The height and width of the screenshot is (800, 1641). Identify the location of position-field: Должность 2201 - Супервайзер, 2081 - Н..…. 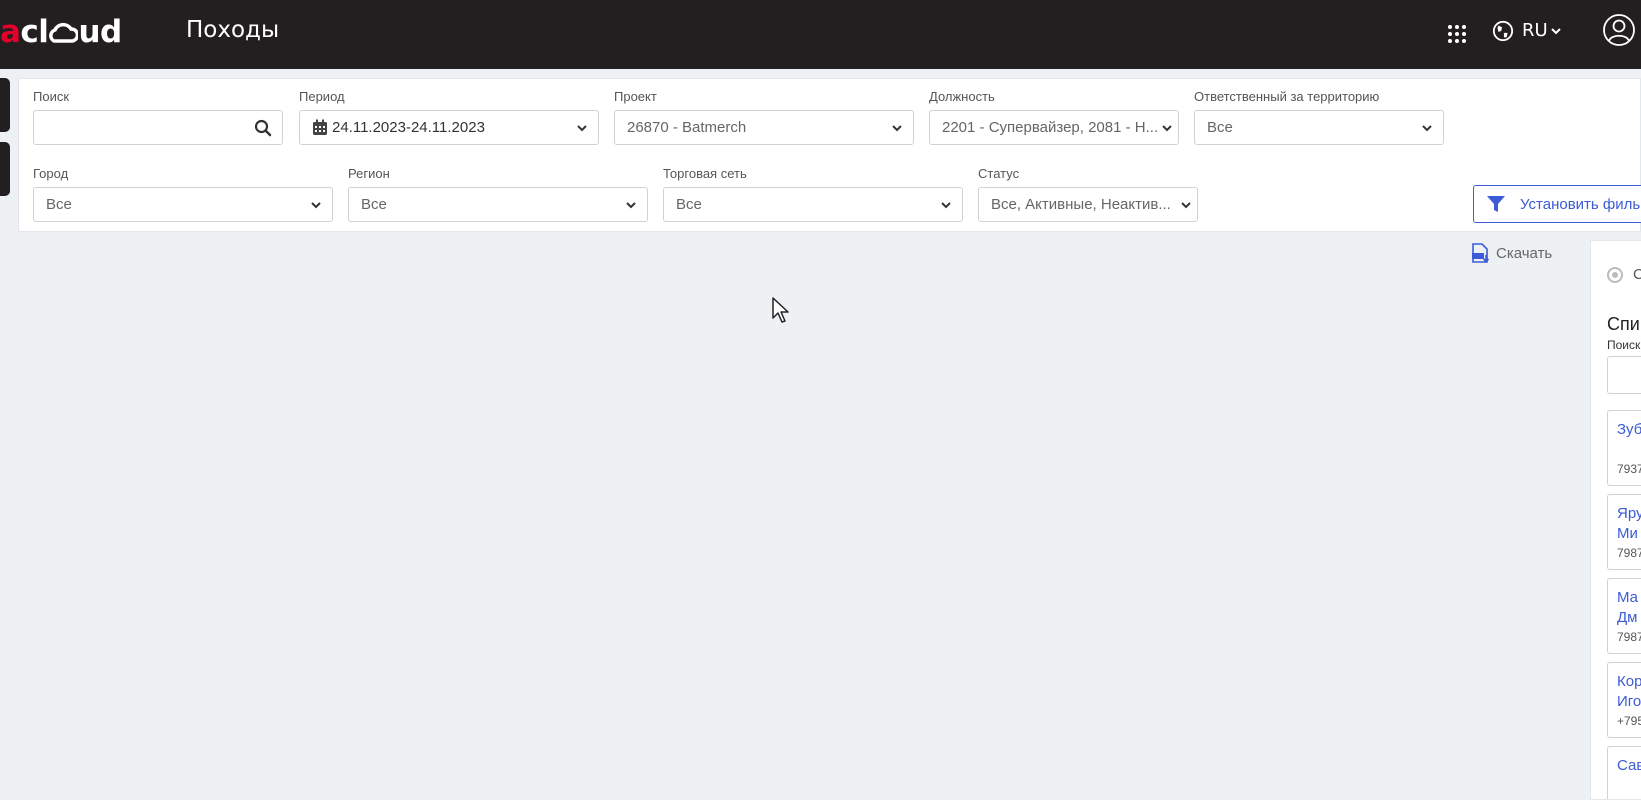
(1054, 117).